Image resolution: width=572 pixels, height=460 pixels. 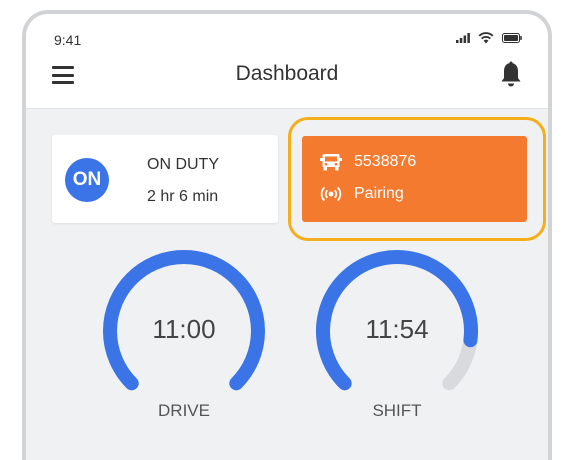 What do you see at coordinates (184, 329) in the screenshot?
I see `drive-gauge-value: 11:00` at bounding box center [184, 329].